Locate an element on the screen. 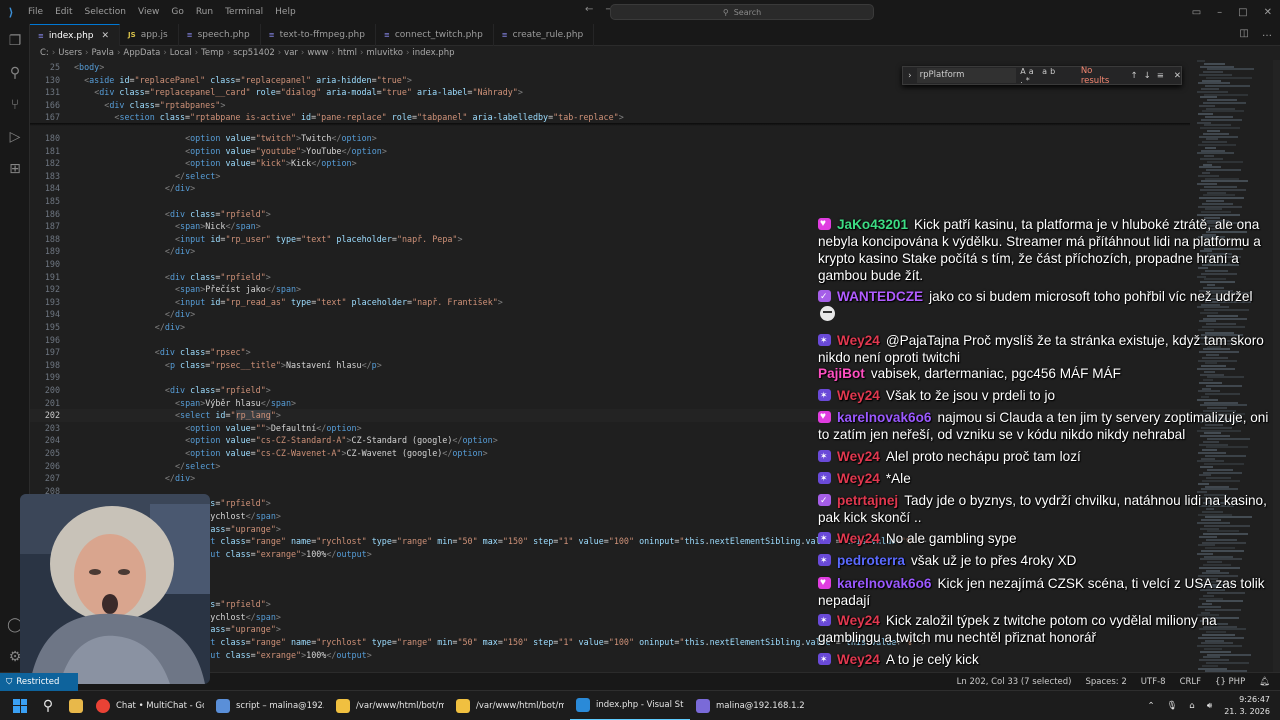 The height and width of the screenshot is (720, 1280). menu-item-view: View is located at coordinates (148, 12).